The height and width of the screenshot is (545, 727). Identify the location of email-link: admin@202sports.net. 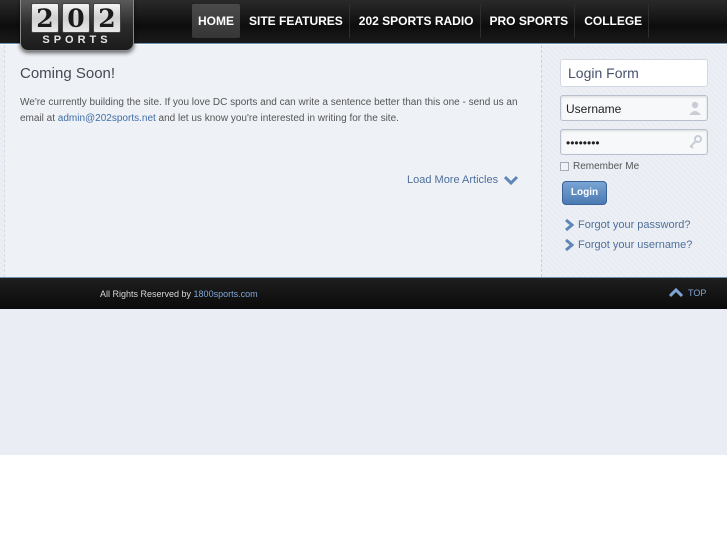
(107, 118).